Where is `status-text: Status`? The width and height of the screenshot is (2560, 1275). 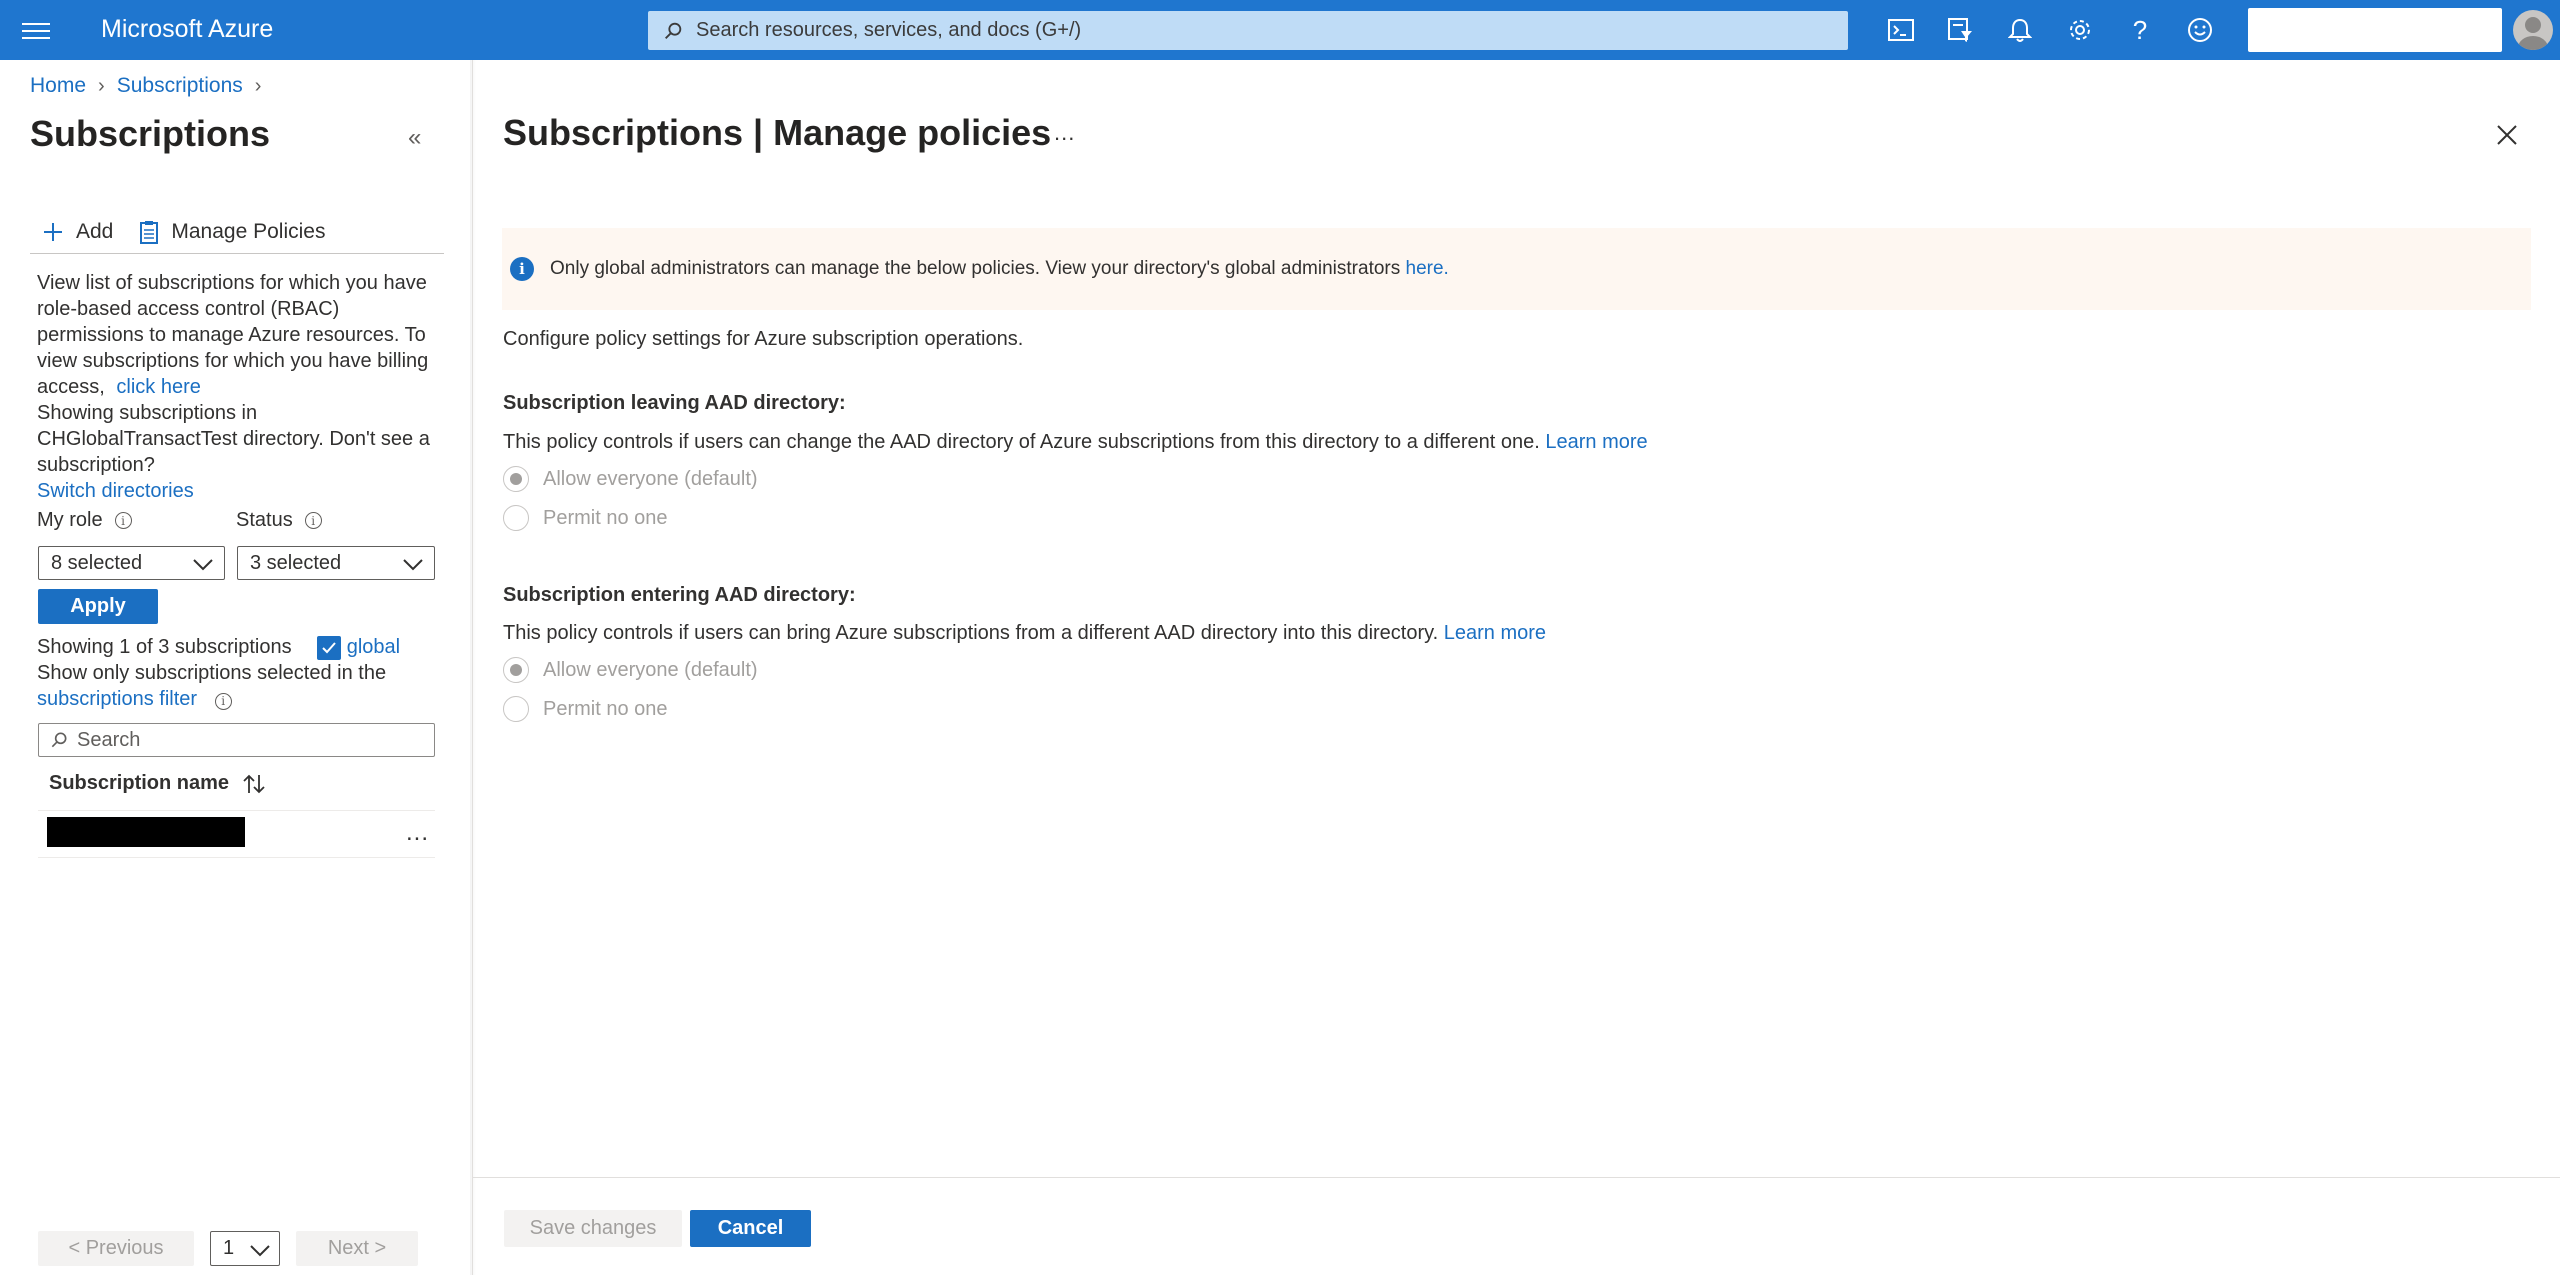
status-text: Status is located at coordinates (264, 520).